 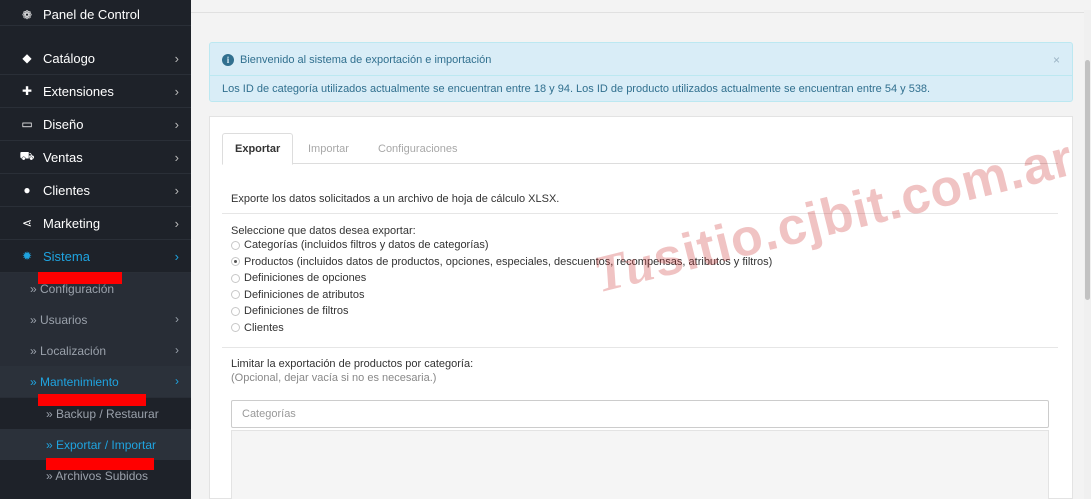 I want to click on tab-exportar: Exportar, so click(x=258, y=149).